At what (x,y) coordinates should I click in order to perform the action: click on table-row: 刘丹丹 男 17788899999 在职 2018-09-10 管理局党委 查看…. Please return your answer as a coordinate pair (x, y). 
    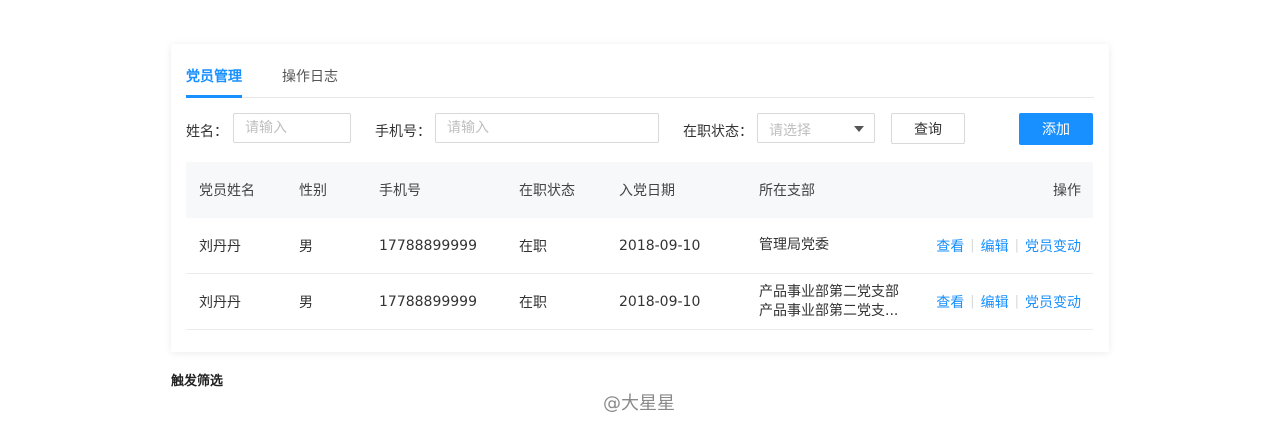
    Looking at the image, I should click on (639, 246).